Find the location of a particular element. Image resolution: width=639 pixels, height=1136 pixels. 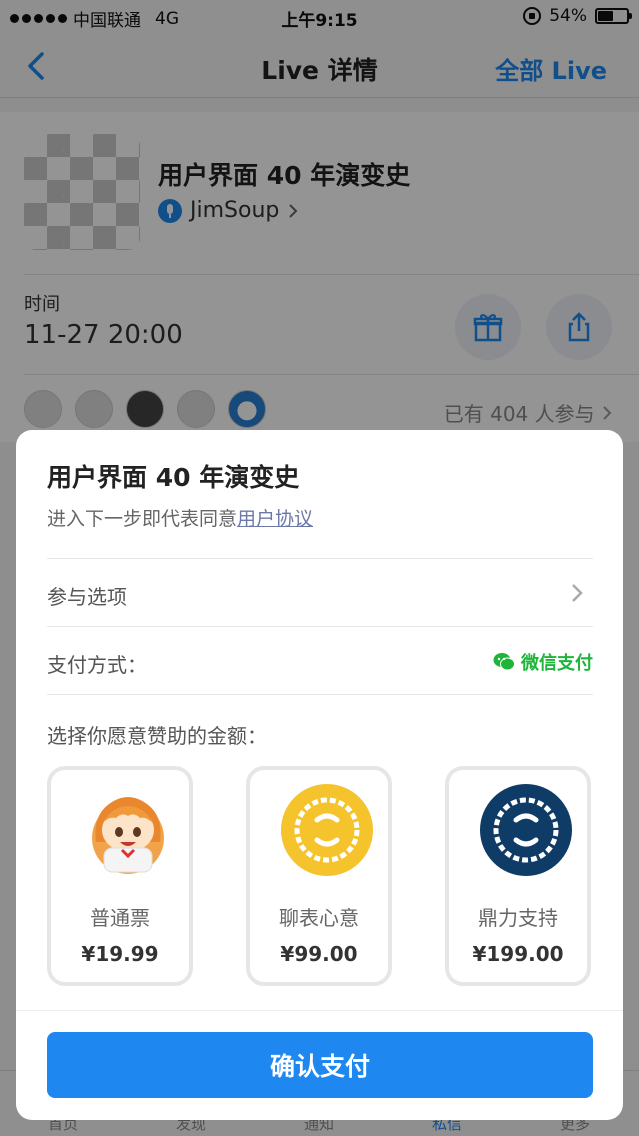

navy-badge-icon is located at coordinates (526, 830).